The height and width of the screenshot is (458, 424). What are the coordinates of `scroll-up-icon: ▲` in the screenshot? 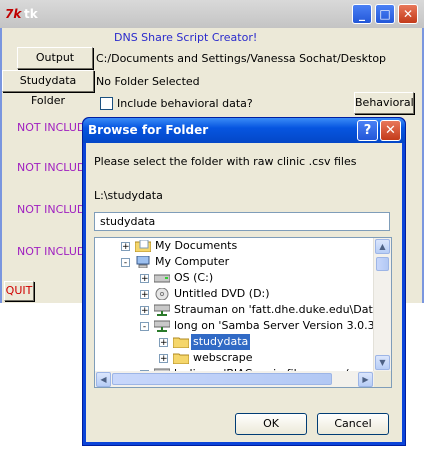 It's located at (382, 246).